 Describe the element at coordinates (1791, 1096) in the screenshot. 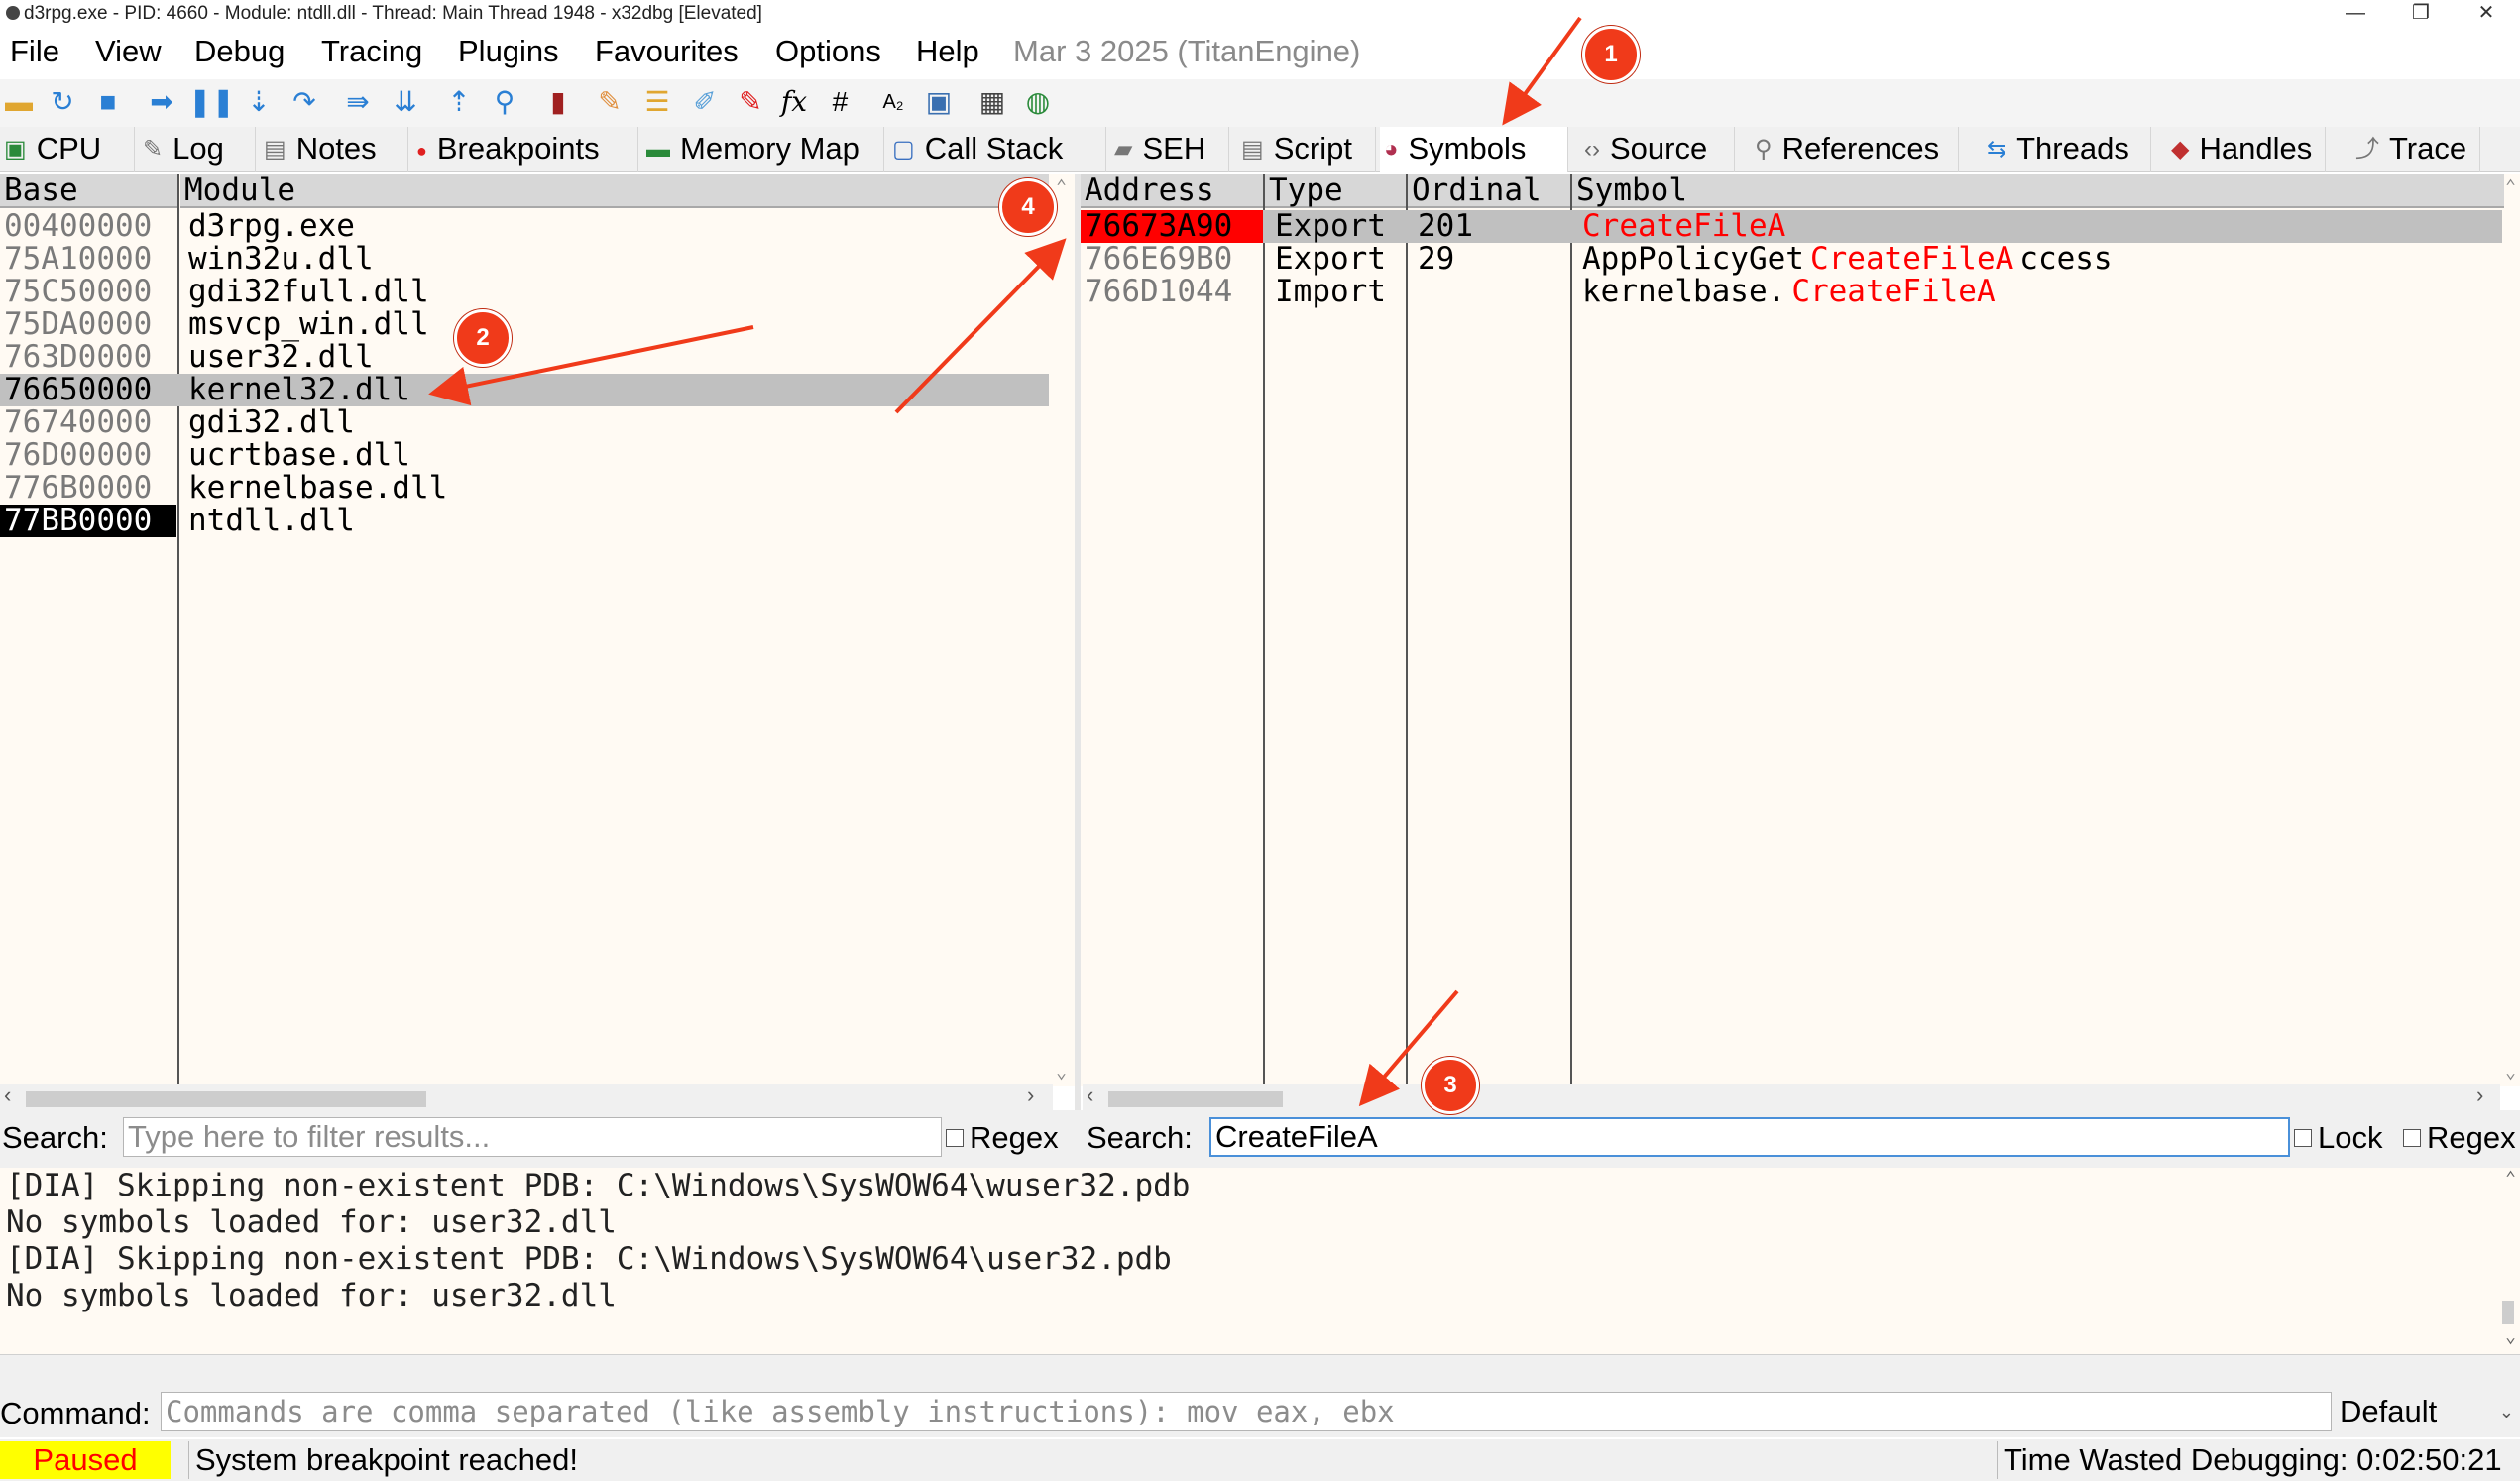

I see `symbols-hscrollbar: ‹ ›` at that location.